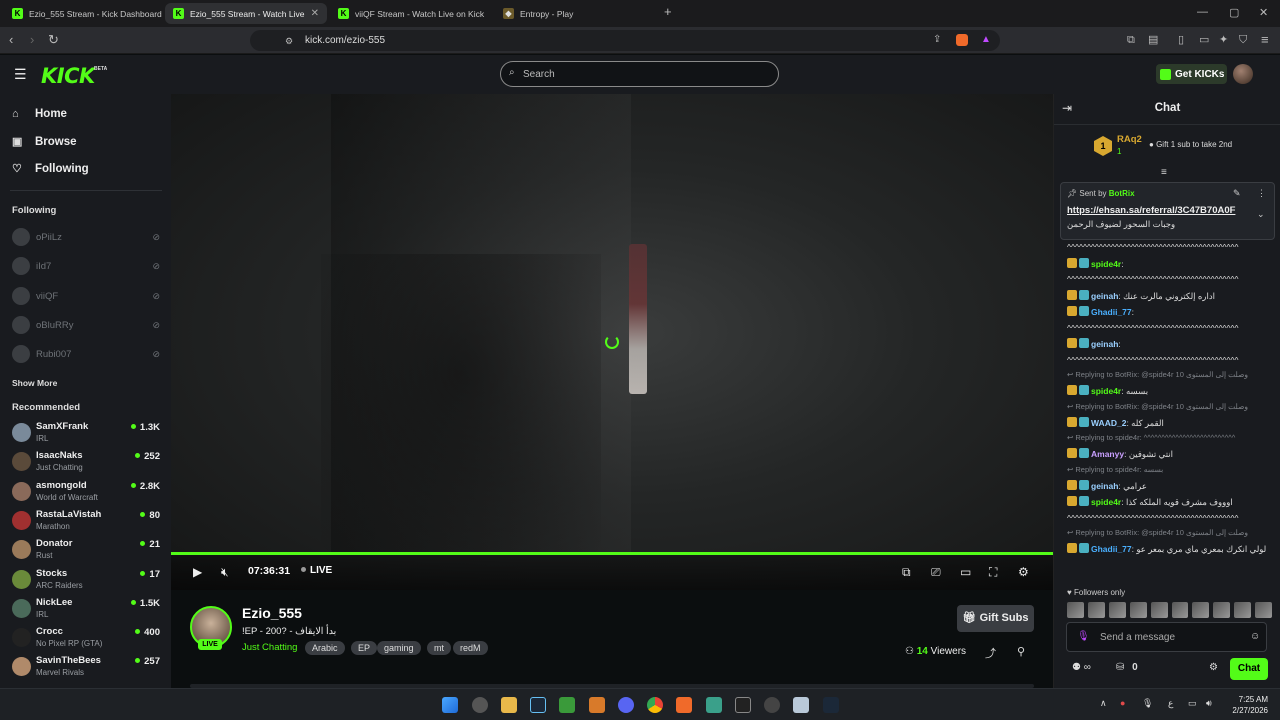 The height and width of the screenshot is (720, 1280). Describe the element at coordinates (626, 705) in the screenshot. I see `discord-icon` at that location.